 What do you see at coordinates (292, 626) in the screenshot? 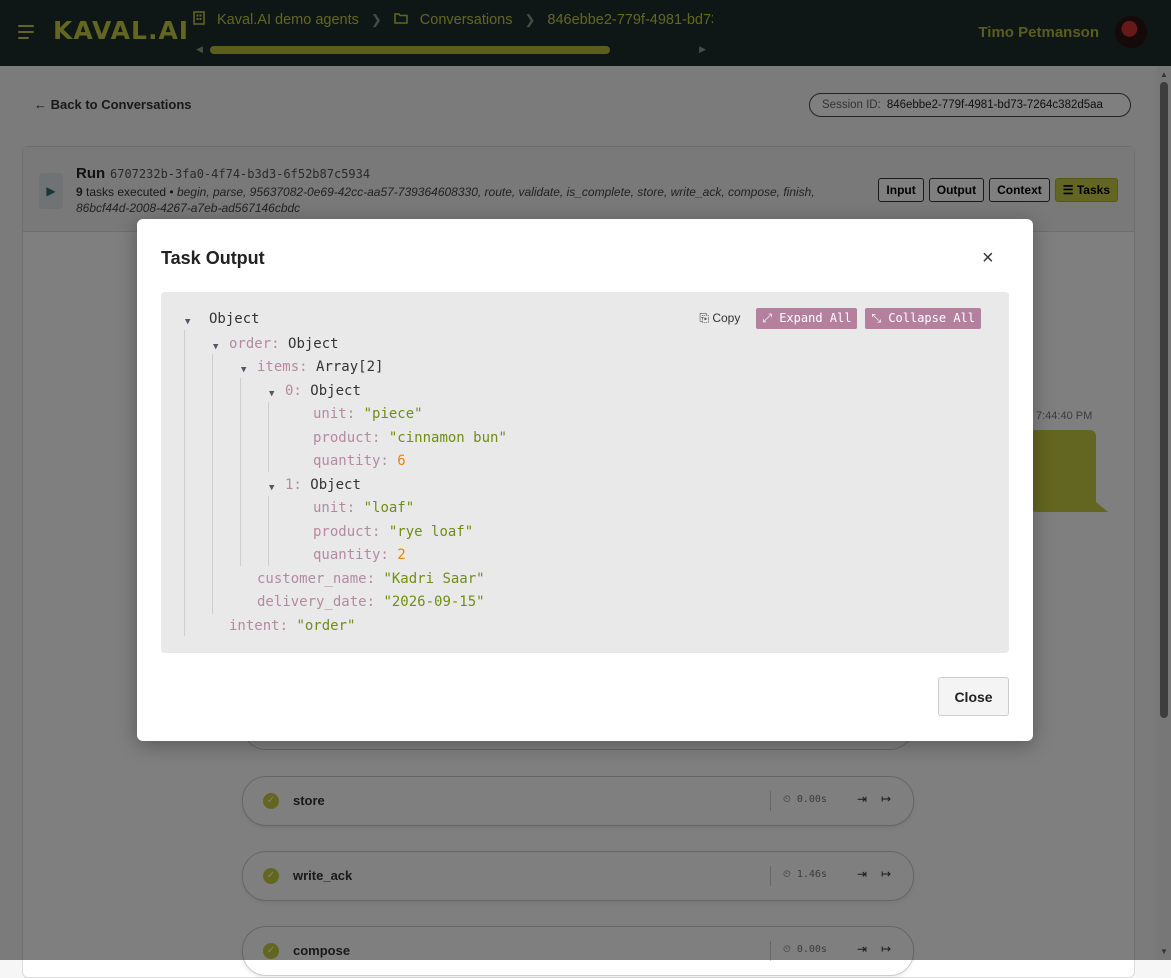
I see `json-intent: intent: "order"` at bounding box center [292, 626].